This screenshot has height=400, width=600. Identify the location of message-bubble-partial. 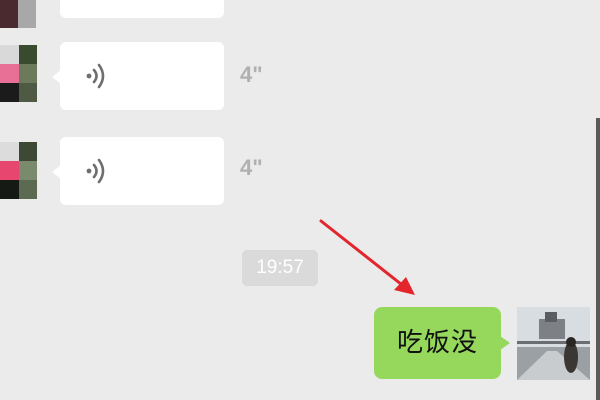
(142, 9).